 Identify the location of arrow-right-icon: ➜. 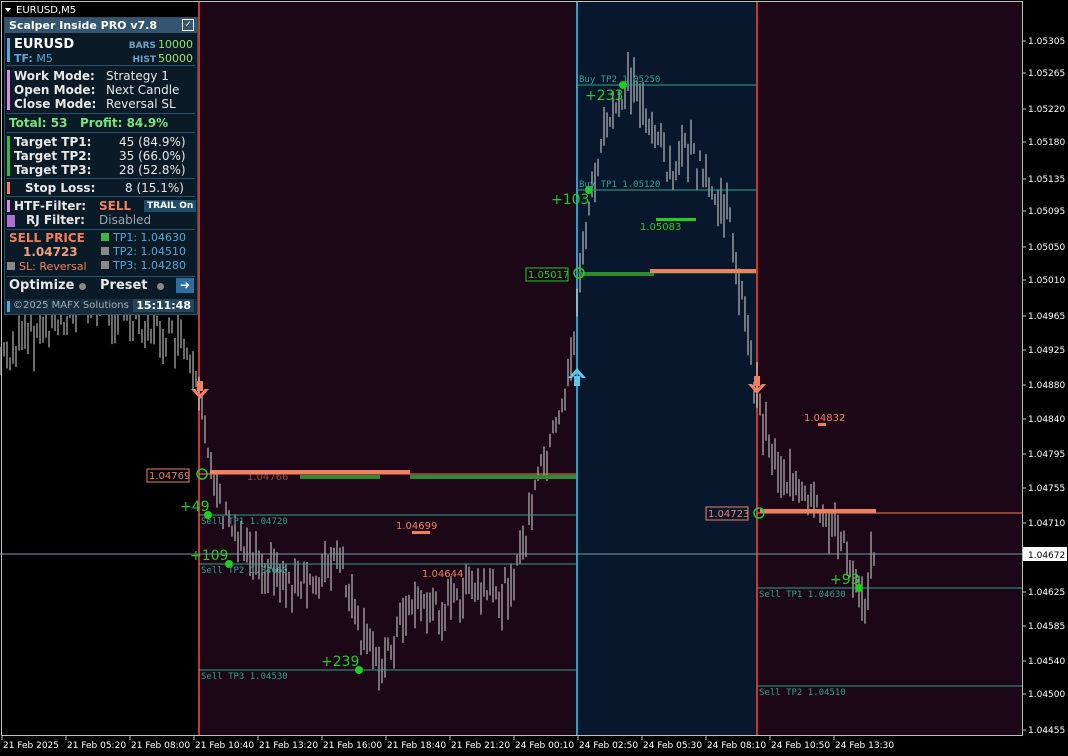
(185, 285).